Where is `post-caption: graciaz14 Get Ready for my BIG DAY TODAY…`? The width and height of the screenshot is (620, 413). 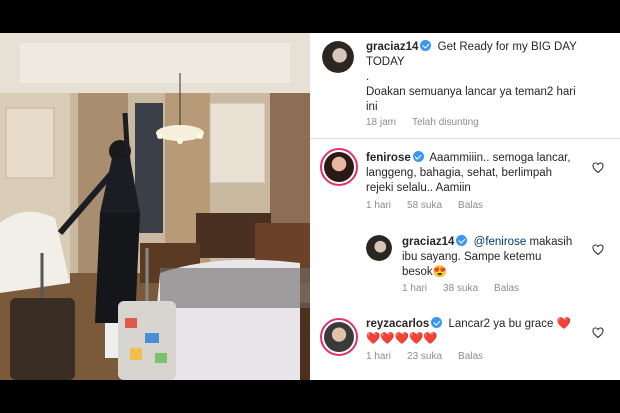
post-caption: graciaz14 Get Ready for my BIG DAY TODAY… is located at coordinates (488, 77).